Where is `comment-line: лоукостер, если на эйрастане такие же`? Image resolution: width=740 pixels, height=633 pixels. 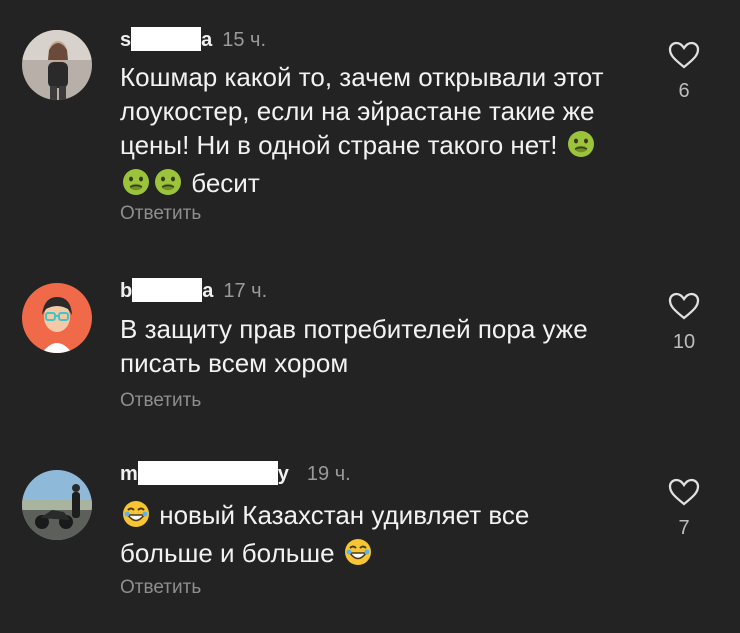 comment-line: лоукостер, если на эйрастане такие же is located at coordinates (357, 111).